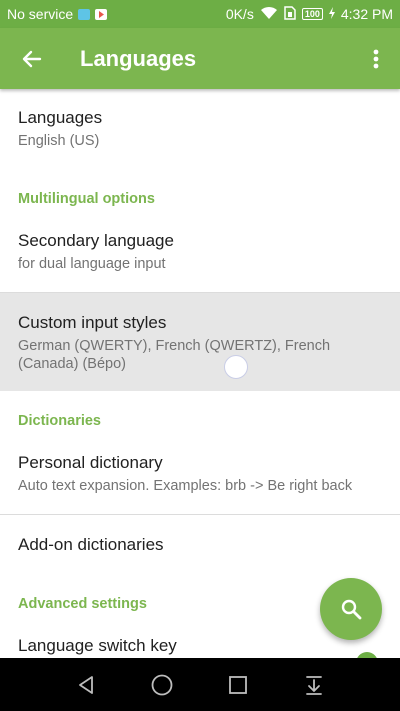 Image resolution: width=400 pixels, height=711 pixels. I want to click on back-arrow-icon, so click(32, 58).